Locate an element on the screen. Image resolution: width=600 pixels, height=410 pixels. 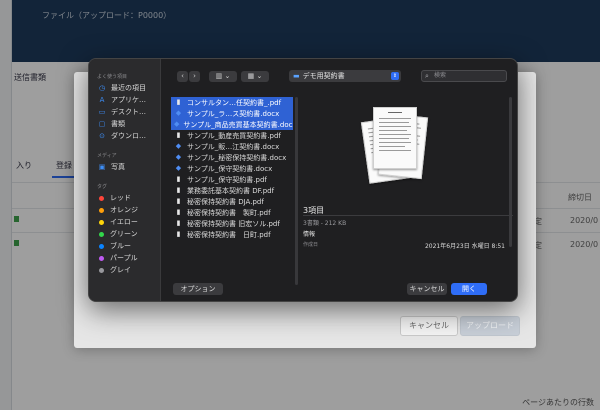
file-name: 秘密保持契約書 日町.pdf is located at coordinates (229, 234).